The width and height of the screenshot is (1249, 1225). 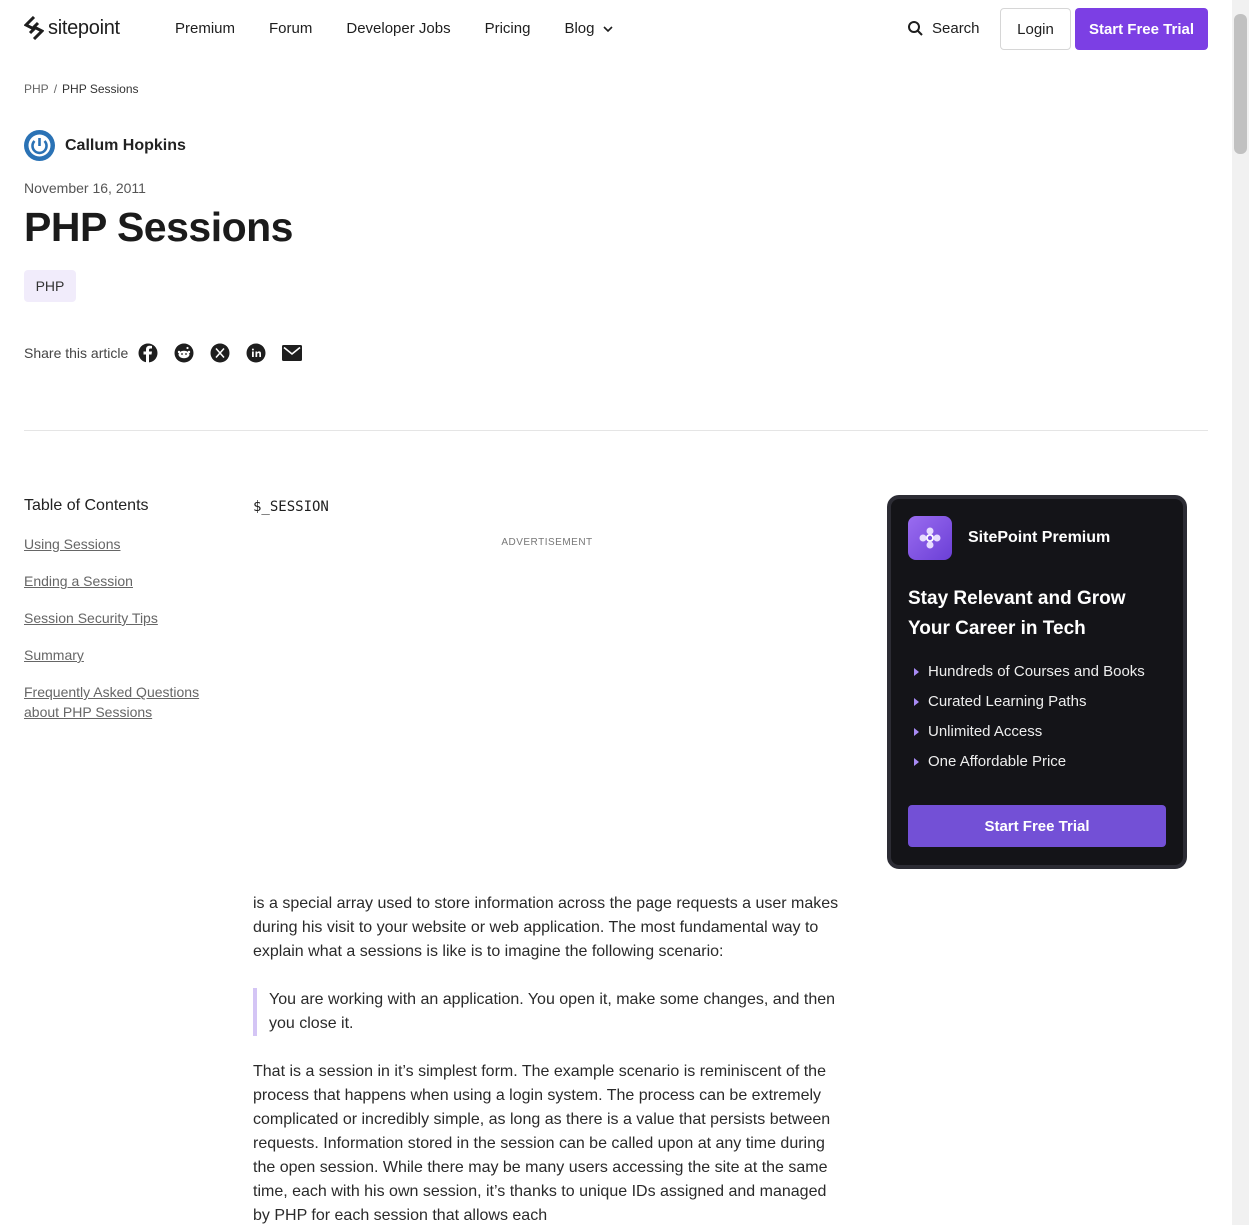 I want to click on reddit-icon, so click(x=184, y=353).